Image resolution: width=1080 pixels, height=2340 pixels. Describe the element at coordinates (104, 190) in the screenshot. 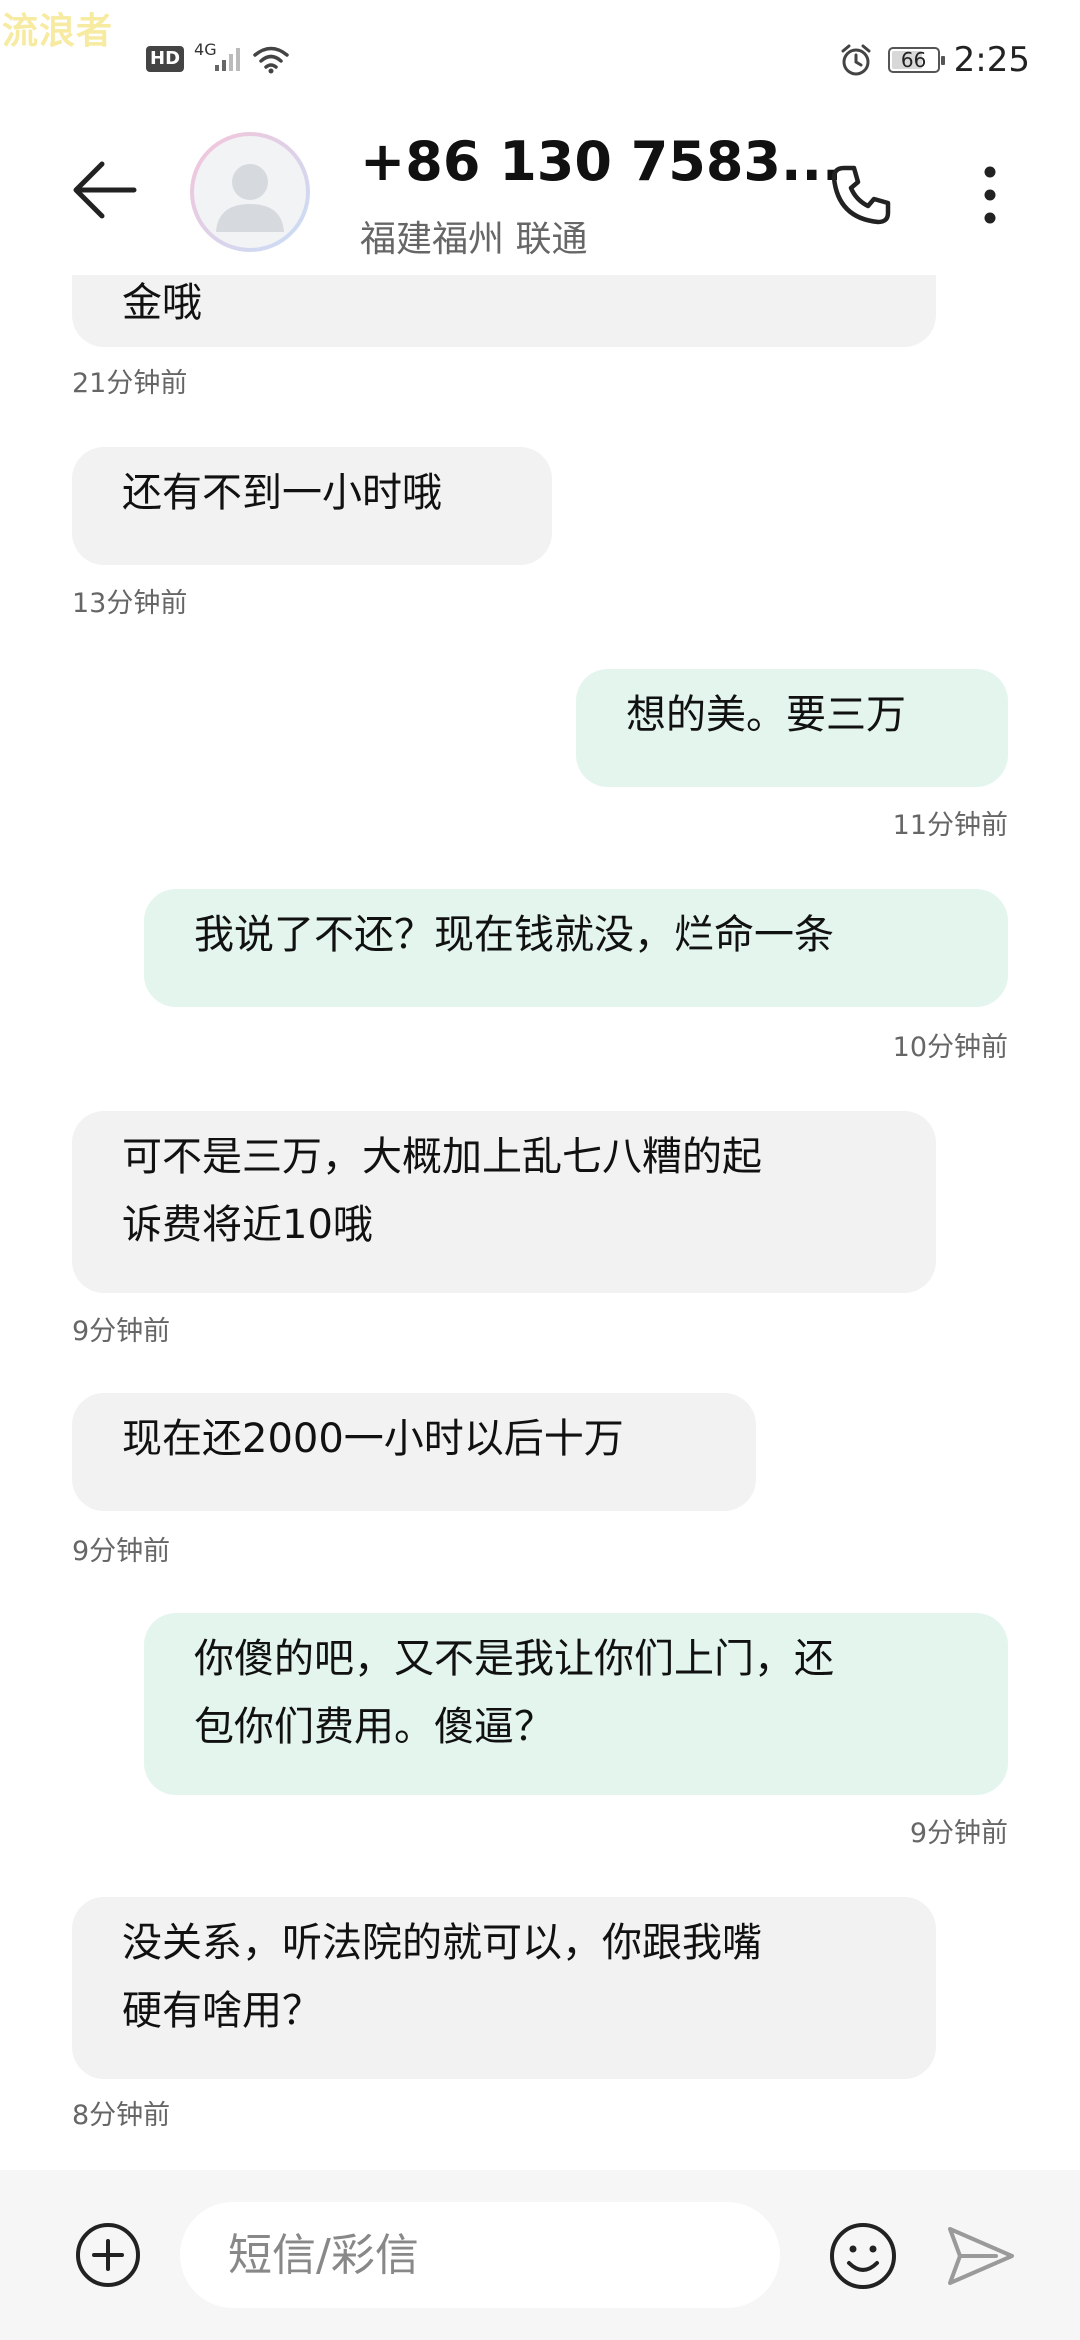

I see `back-arrow-icon` at that location.